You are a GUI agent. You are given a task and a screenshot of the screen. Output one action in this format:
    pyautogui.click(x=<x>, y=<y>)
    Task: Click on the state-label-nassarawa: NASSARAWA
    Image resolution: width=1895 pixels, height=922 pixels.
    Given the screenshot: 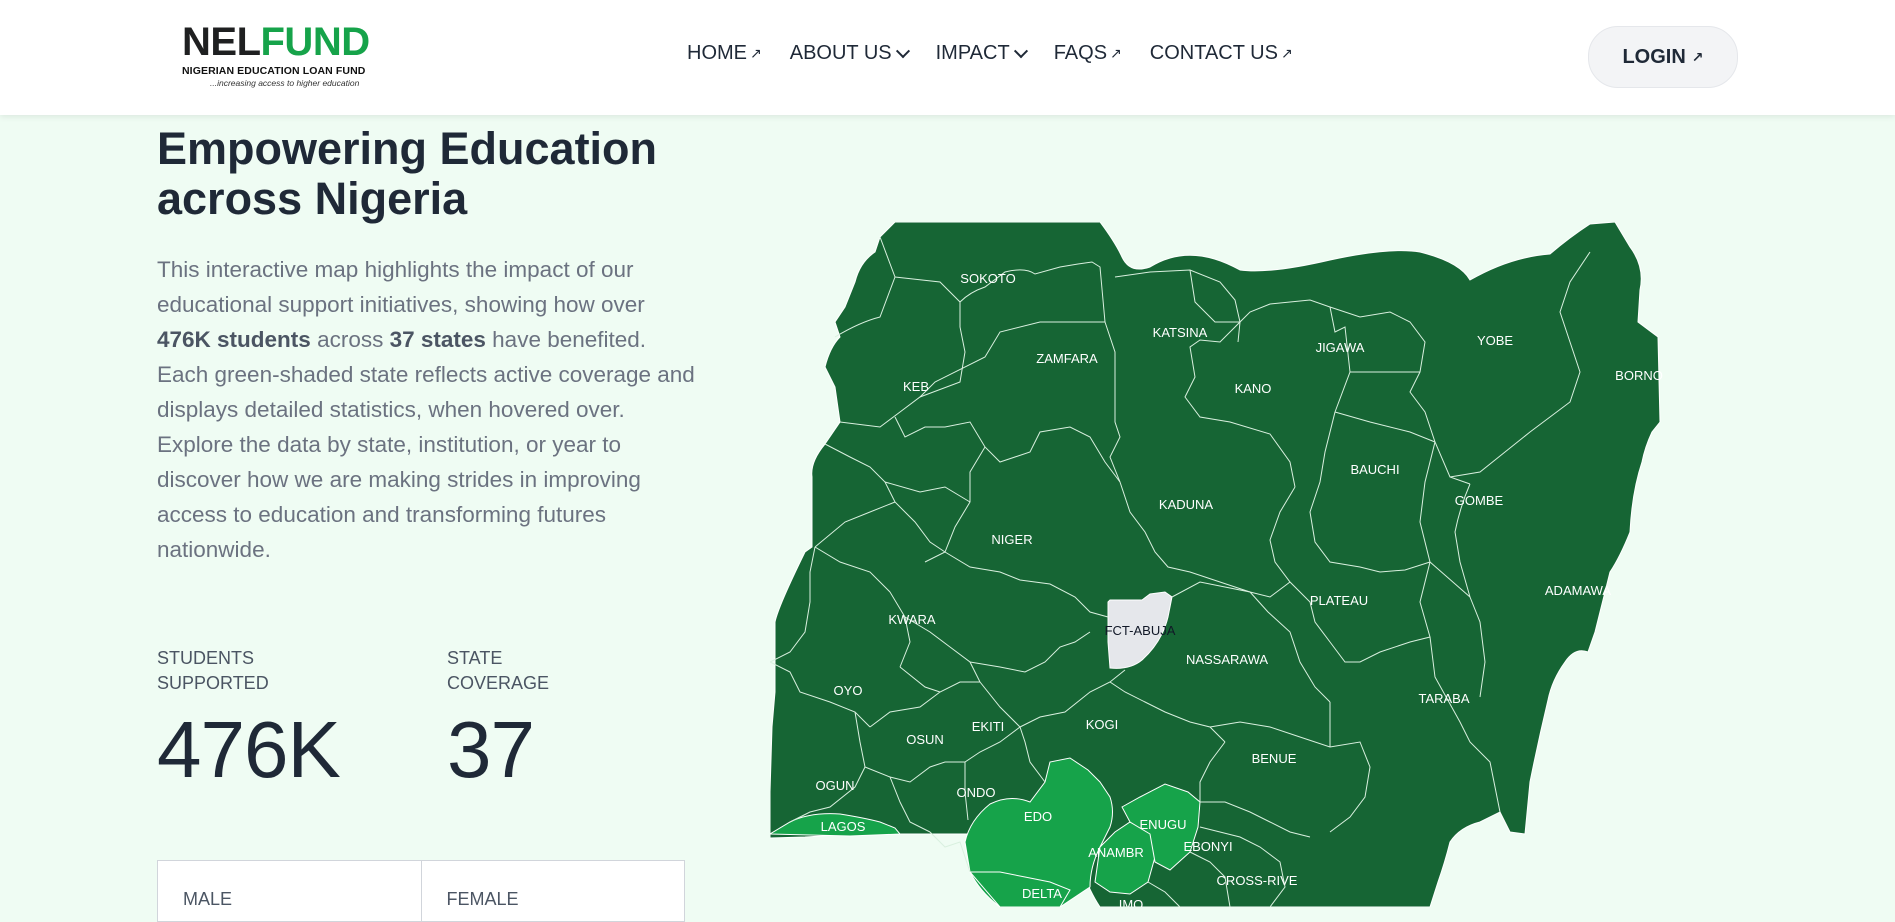 What is the action you would take?
    pyautogui.click(x=1227, y=659)
    